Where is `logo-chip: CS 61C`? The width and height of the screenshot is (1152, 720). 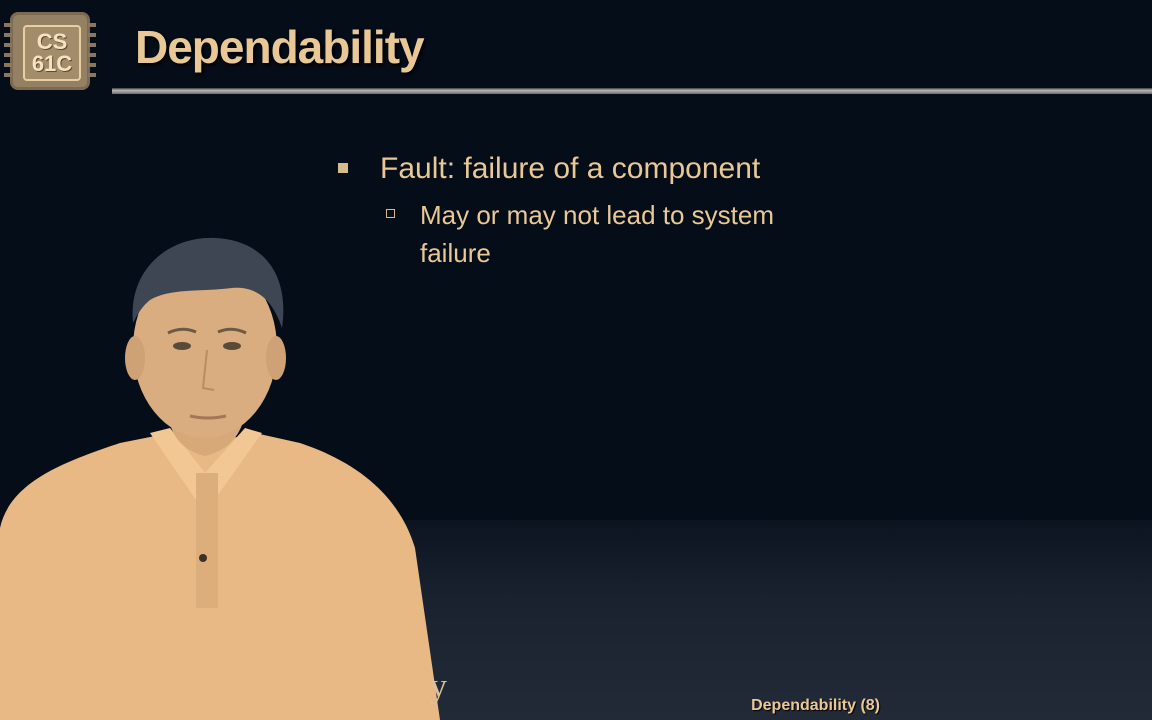 logo-chip: CS 61C is located at coordinates (52, 53).